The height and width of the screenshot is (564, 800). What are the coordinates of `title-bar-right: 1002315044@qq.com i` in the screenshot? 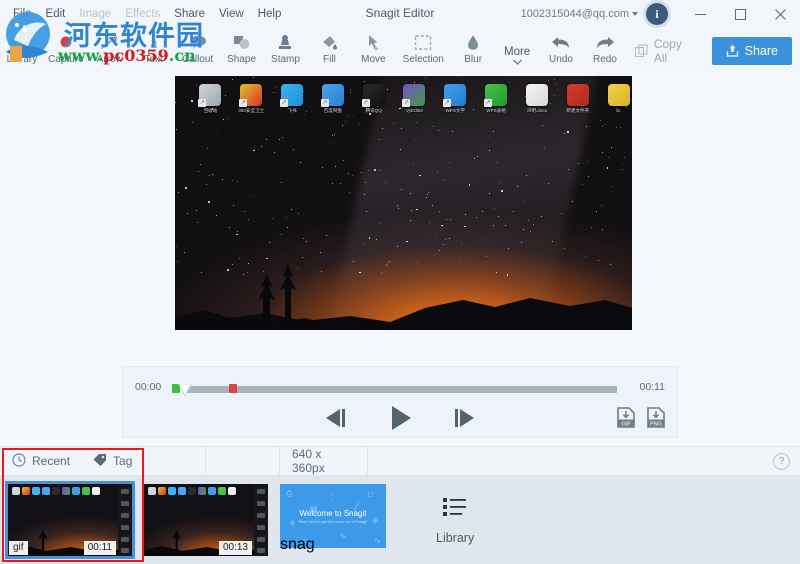 It's located at (660, 14).